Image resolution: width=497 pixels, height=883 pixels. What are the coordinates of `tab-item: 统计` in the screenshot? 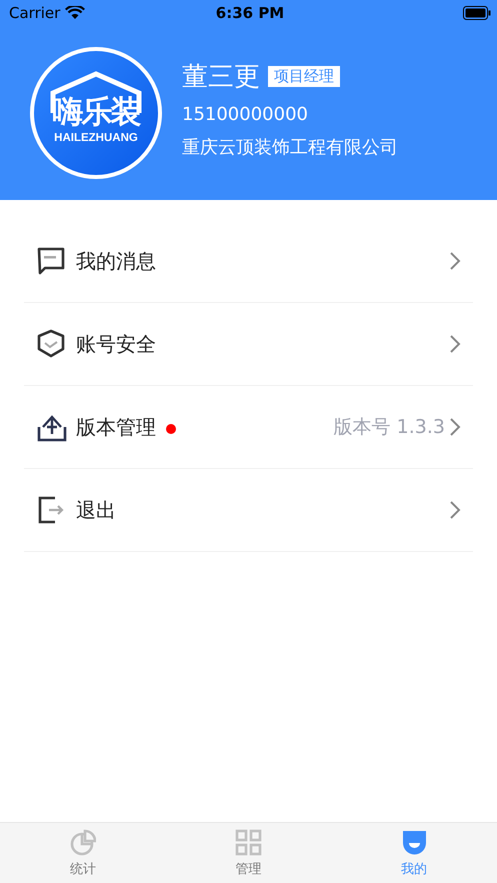 It's located at (83, 853).